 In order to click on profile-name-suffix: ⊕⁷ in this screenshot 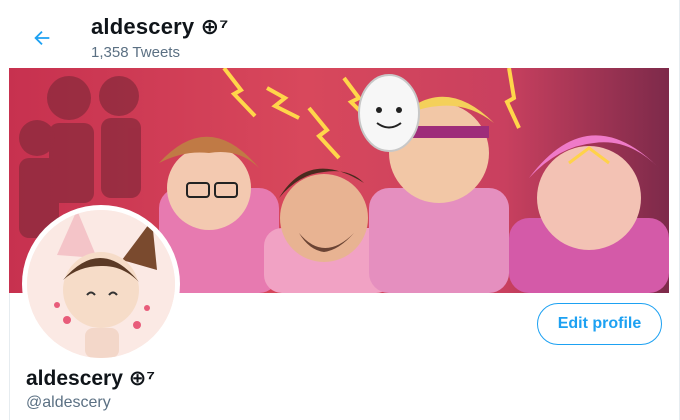, I will do `click(142, 378)`.